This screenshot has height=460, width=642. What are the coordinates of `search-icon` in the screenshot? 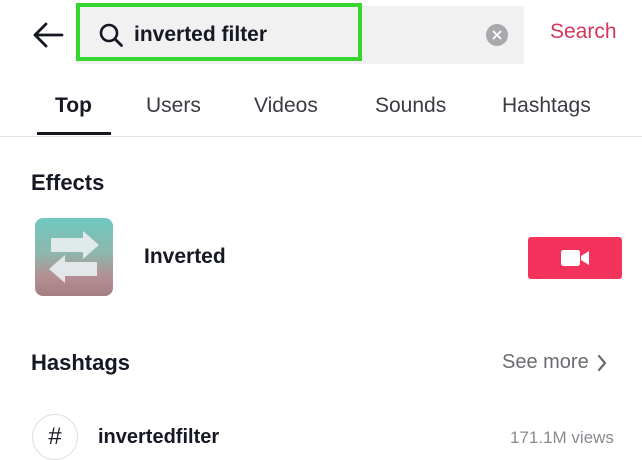 It's located at (111, 35).